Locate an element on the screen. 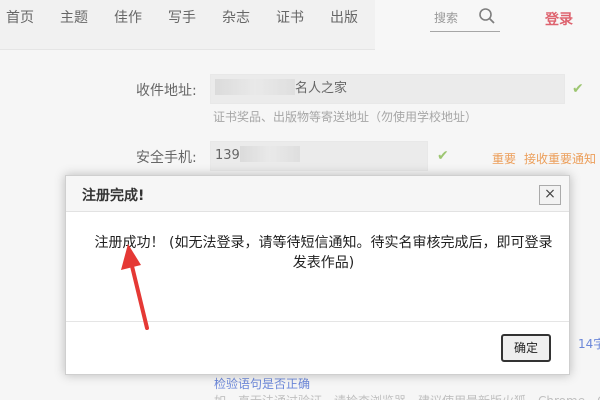 The image size is (600, 400). dialog-header: 注册完成! × is located at coordinates (317, 194).